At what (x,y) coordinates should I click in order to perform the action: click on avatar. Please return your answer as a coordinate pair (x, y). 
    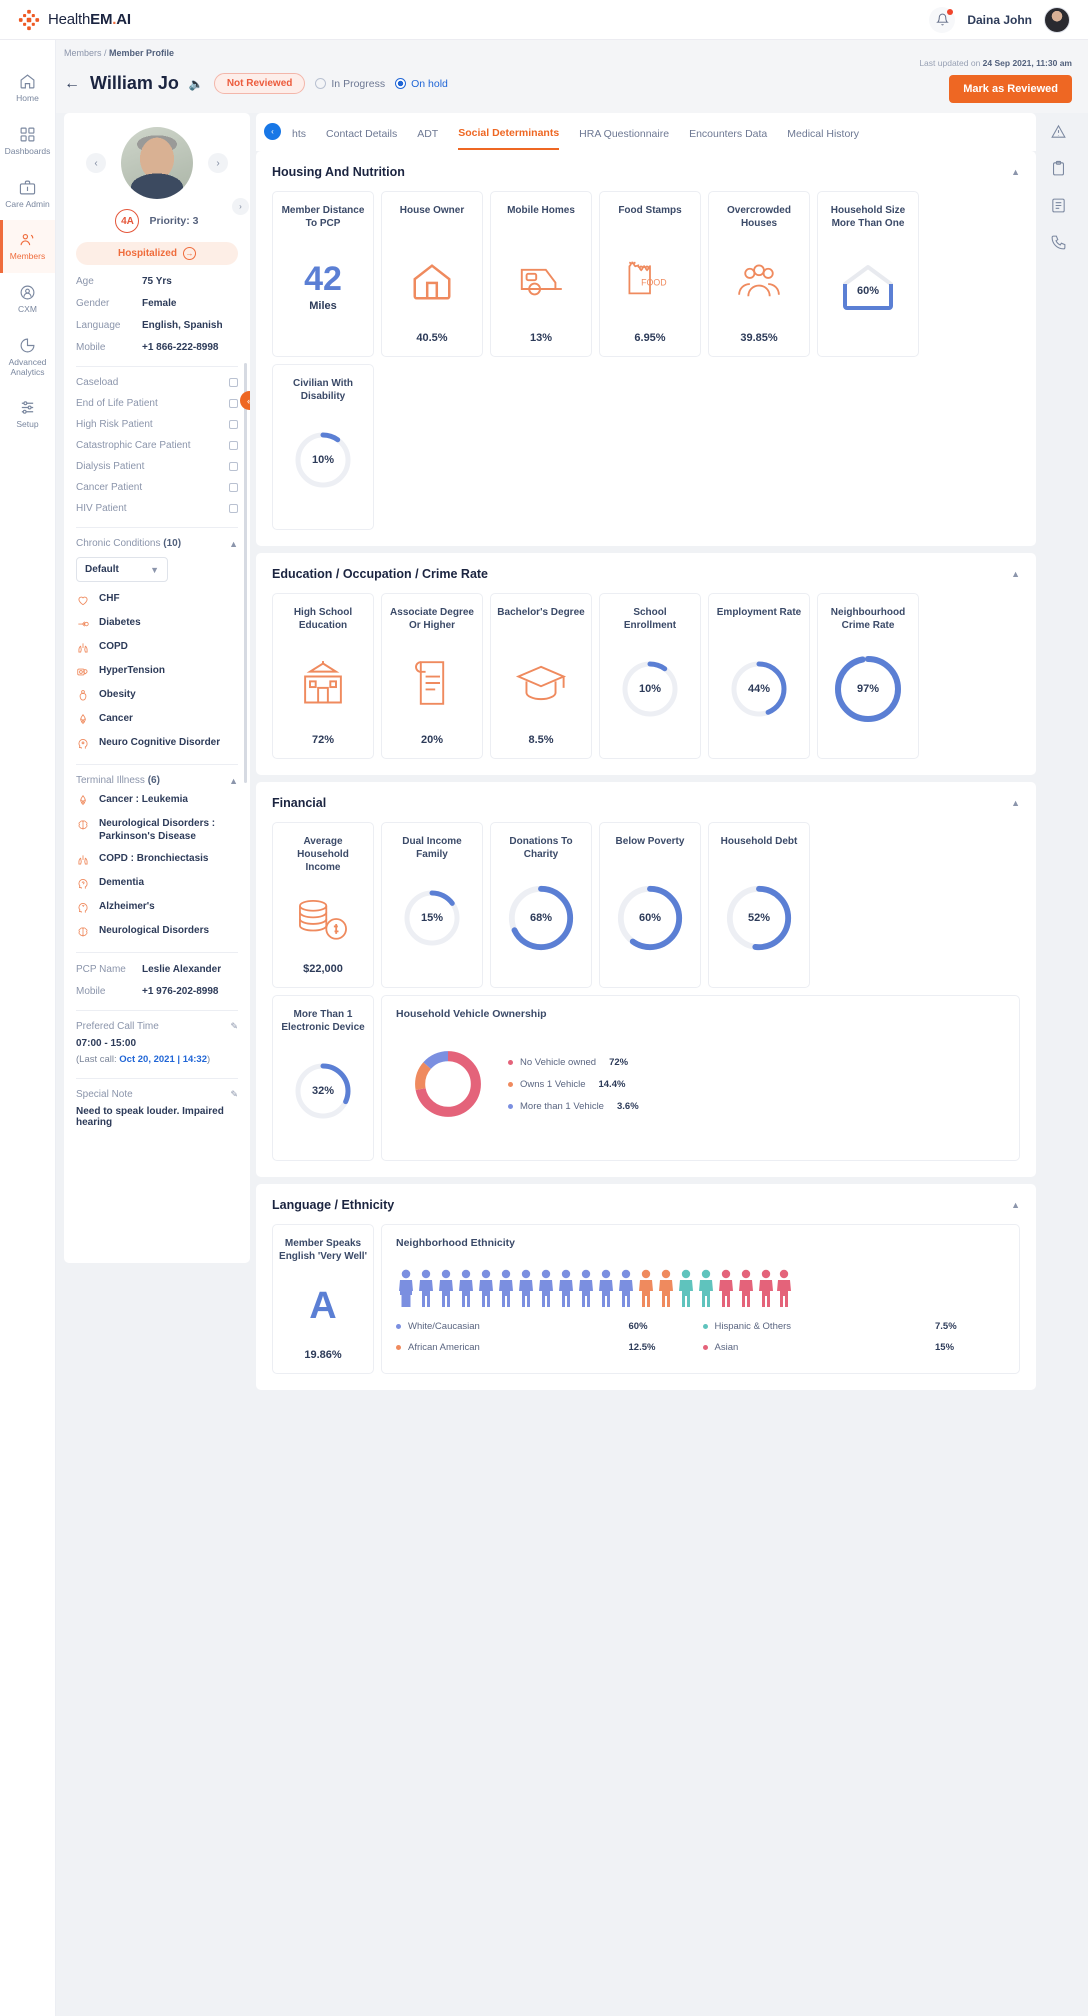
    Looking at the image, I should click on (1057, 19).